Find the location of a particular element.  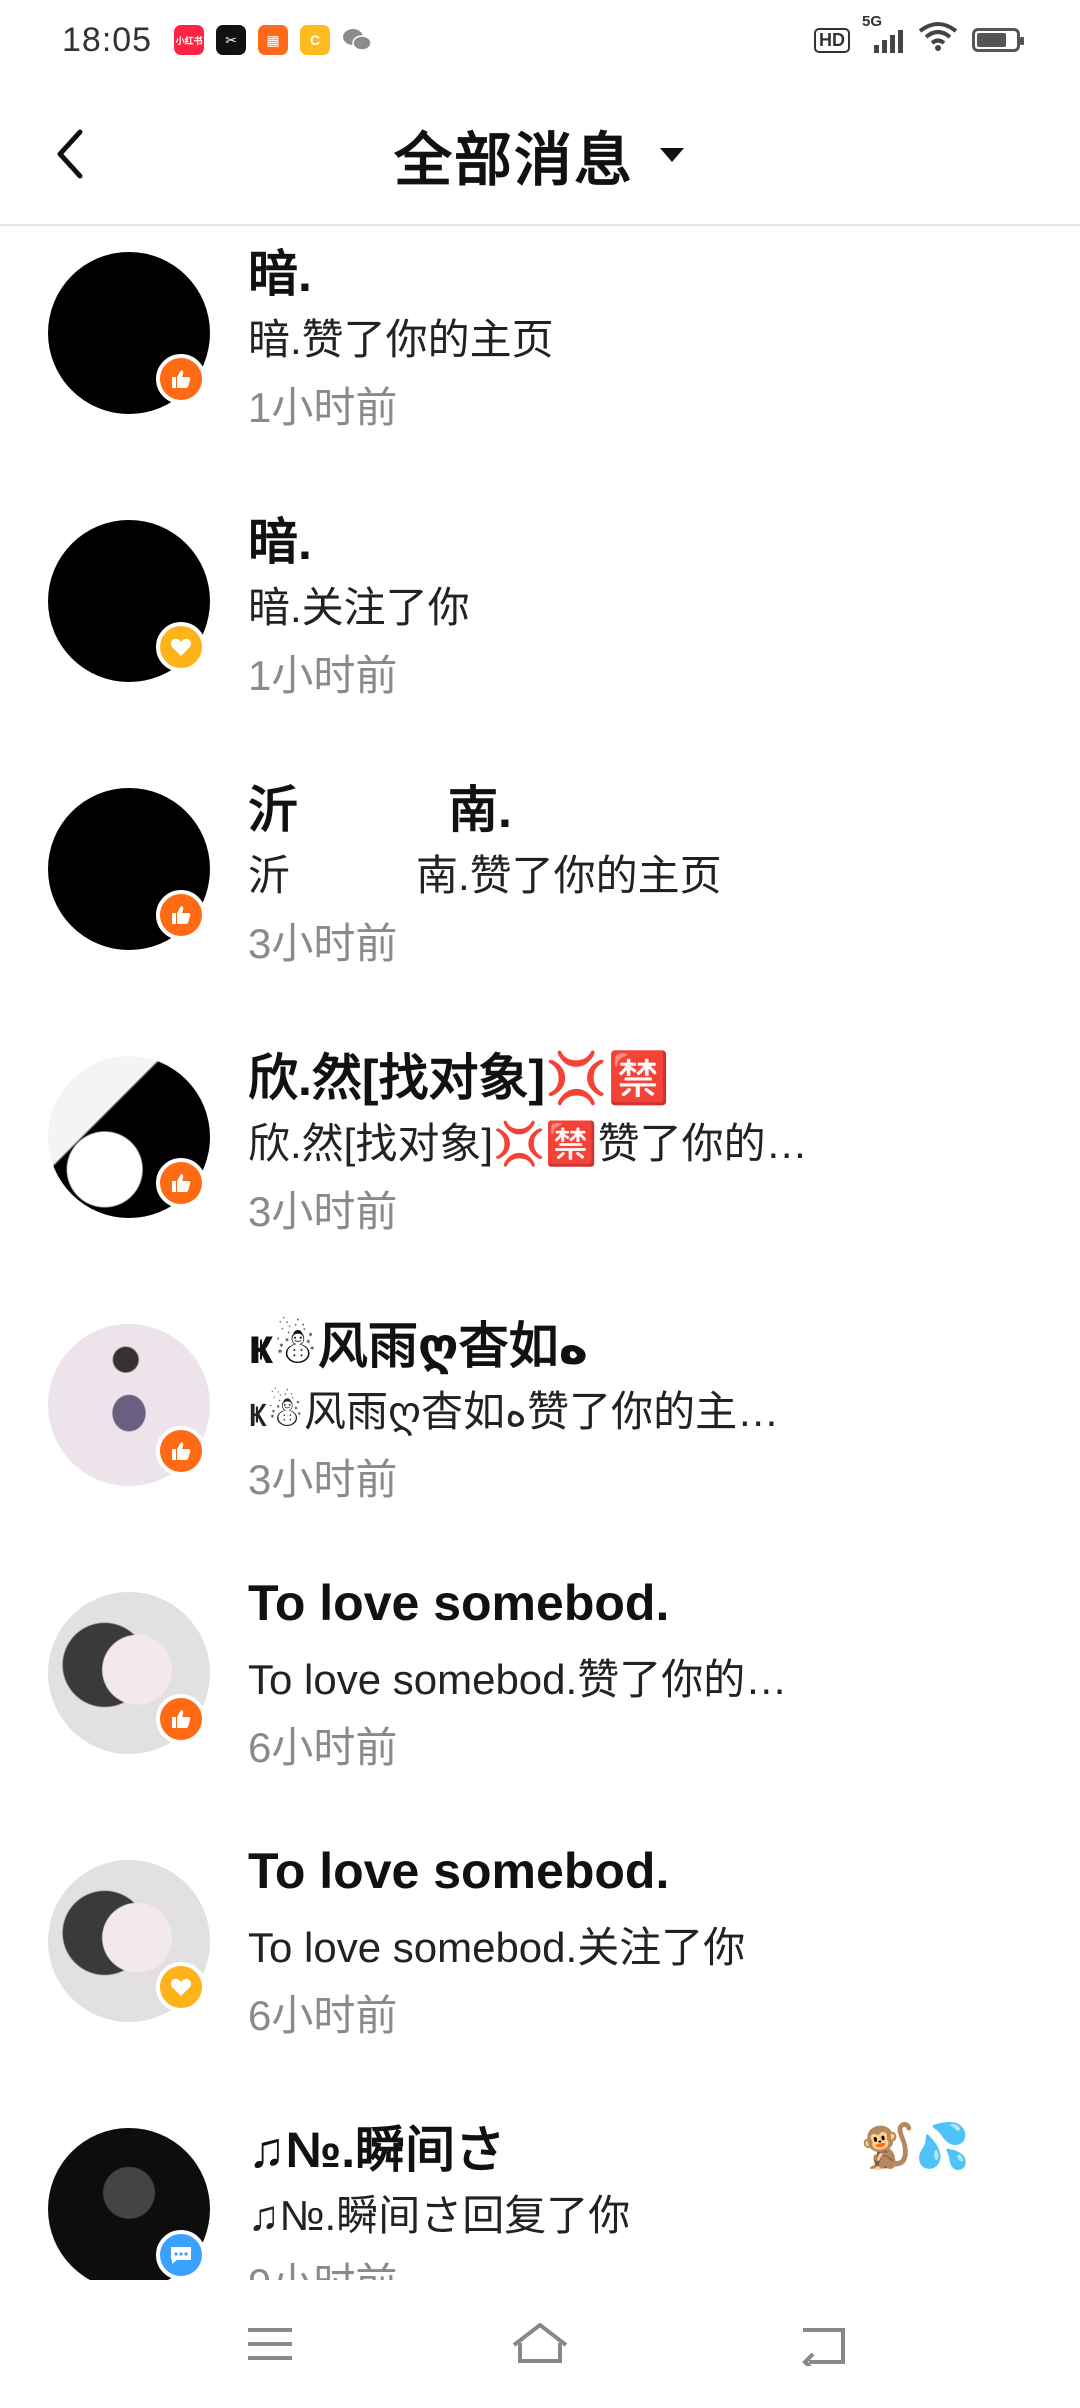

home-icon is located at coordinates (540, 2343).